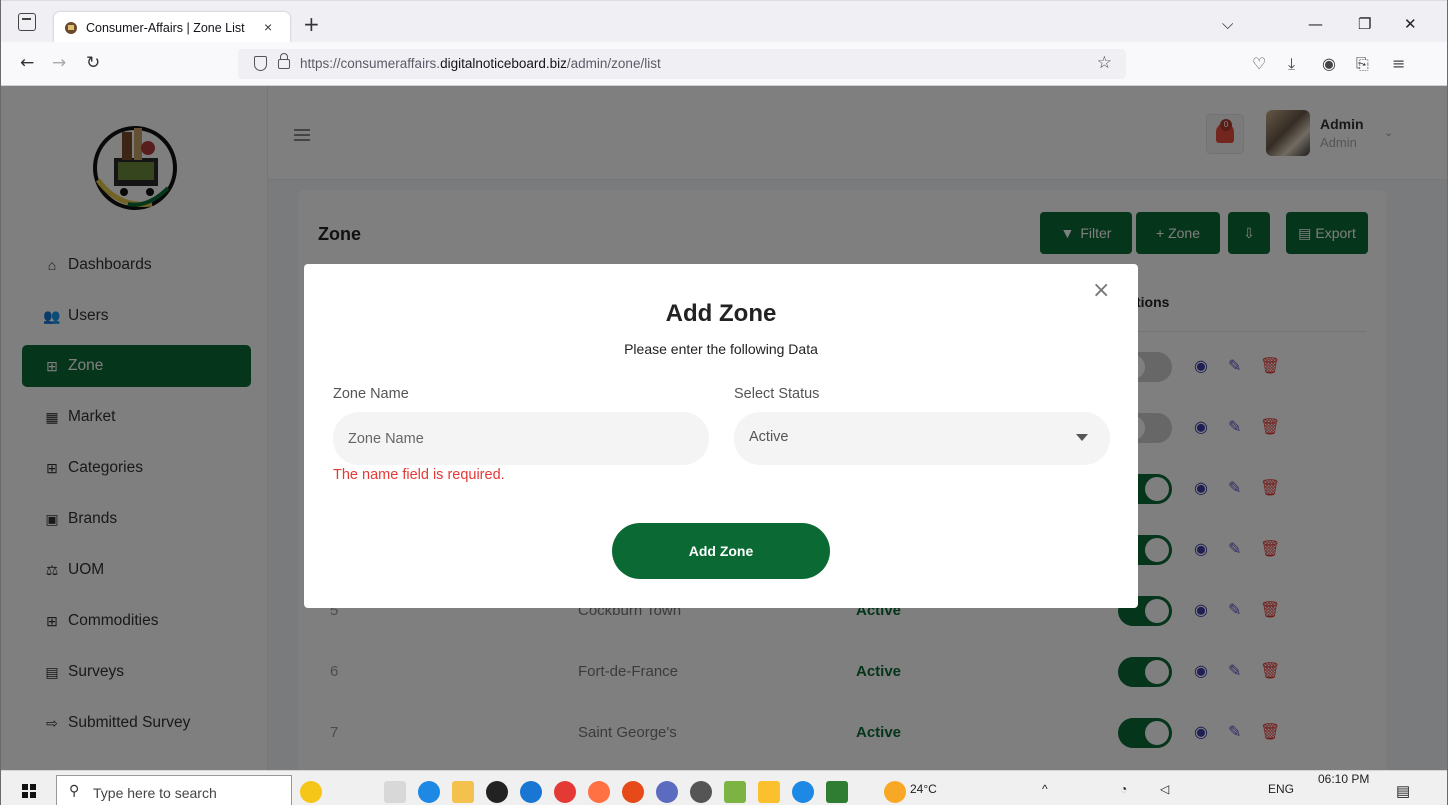 The height and width of the screenshot is (805, 1448). I want to click on caret-down-icon, so click(1082, 437).